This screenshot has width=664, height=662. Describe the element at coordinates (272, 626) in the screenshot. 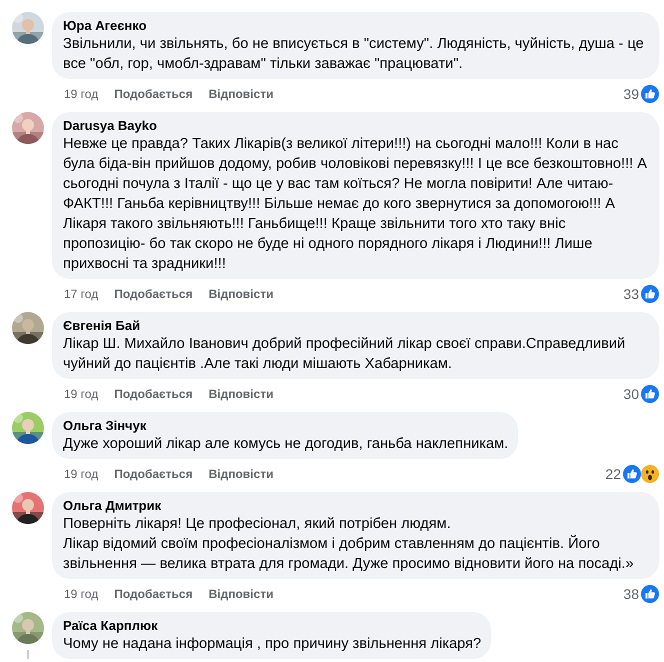

I see `author-name: Раїса Карплюк` at that location.